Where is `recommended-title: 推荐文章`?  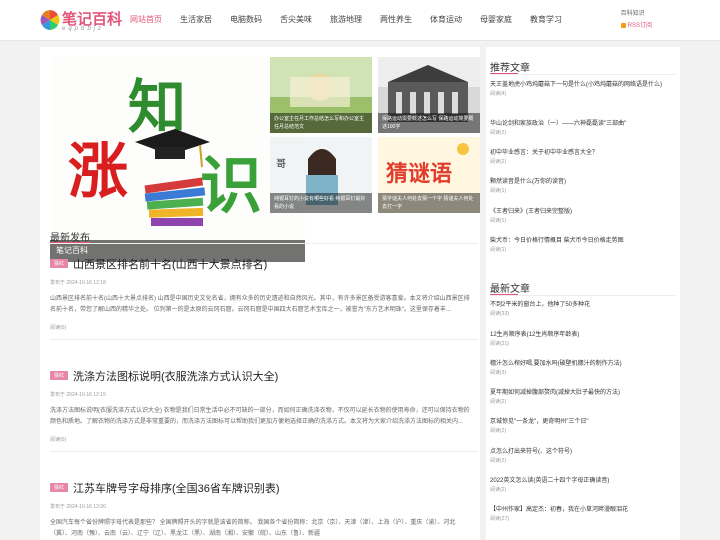 recommended-title: 推荐文章 is located at coordinates (510, 68).